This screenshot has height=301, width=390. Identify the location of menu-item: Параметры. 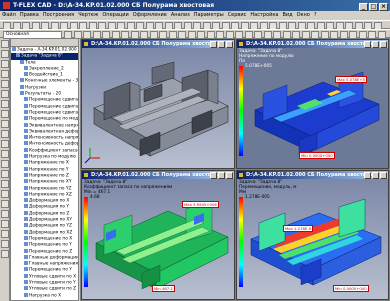
(209, 15).